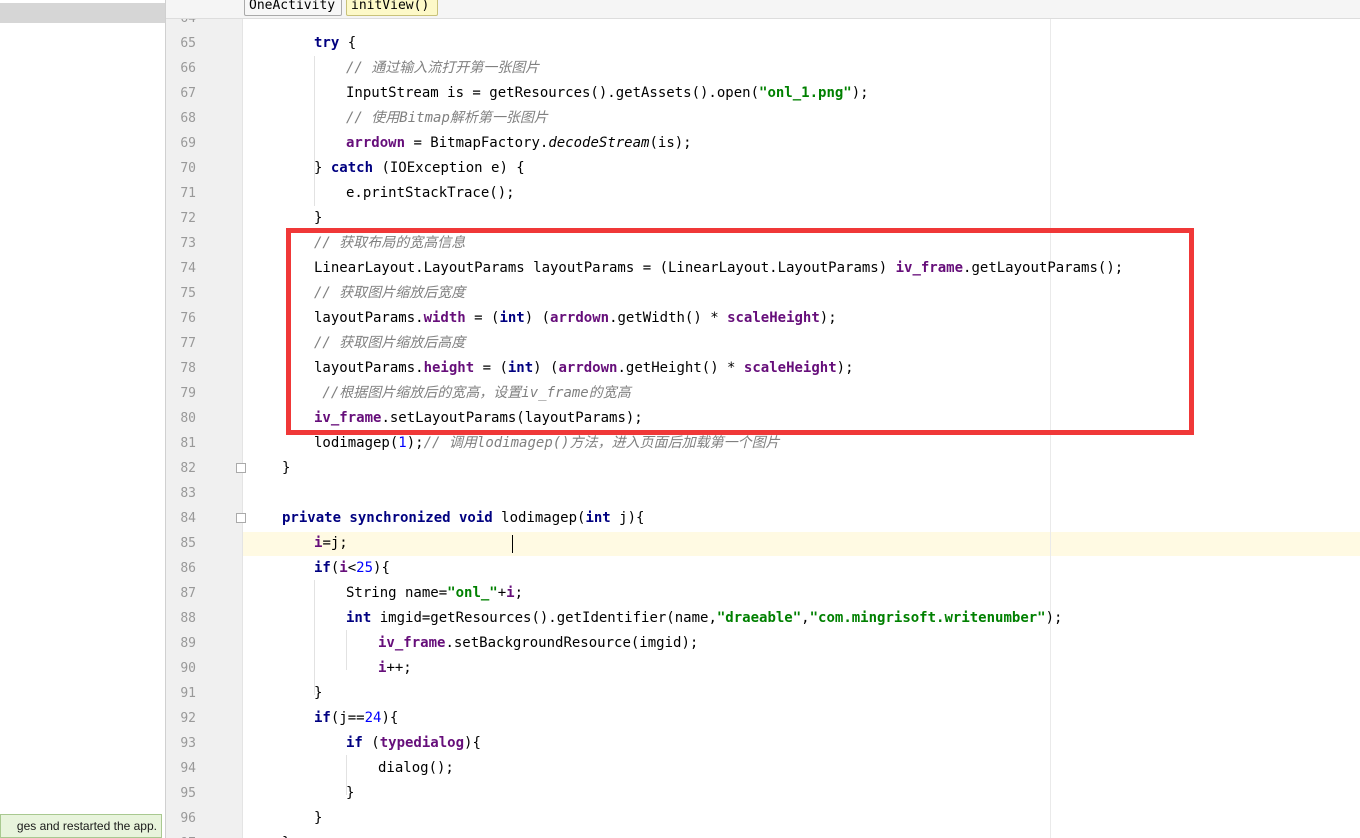 Image resolution: width=1360 pixels, height=838 pixels. I want to click on code-line: 68 // 使用Bitmap解析第一张图片, so click(763, 118).